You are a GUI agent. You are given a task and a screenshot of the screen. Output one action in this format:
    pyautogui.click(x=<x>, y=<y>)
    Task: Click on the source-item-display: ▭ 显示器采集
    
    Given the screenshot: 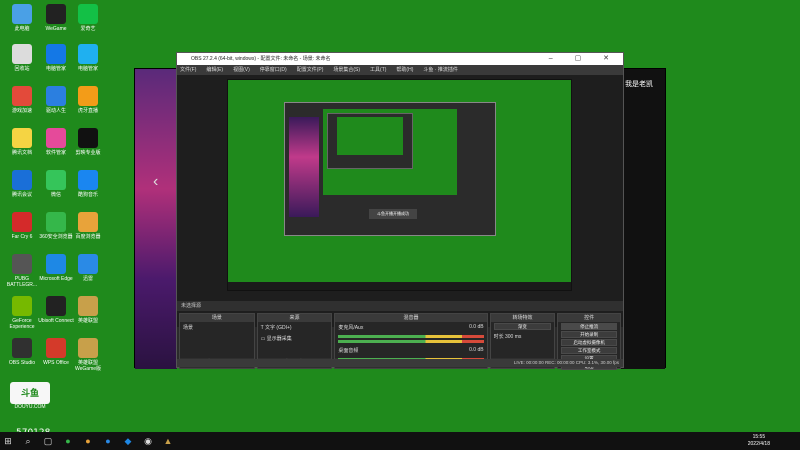 What is the action you would take?
    pyautogui.click(x=295, y=338)
    